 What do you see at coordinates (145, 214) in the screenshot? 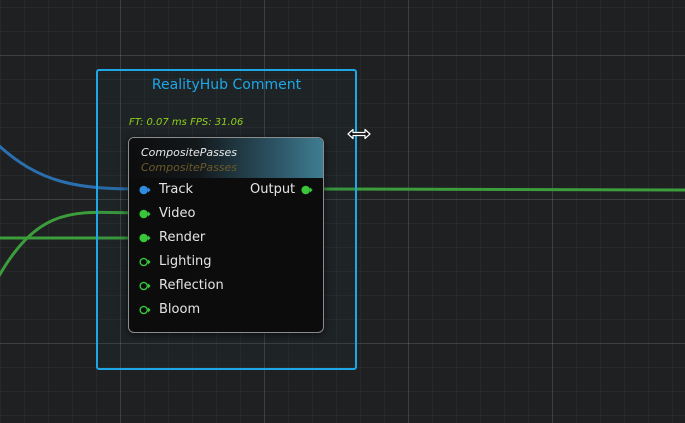
I see `video-input-pin-icon` at bounding box center [145, 214].